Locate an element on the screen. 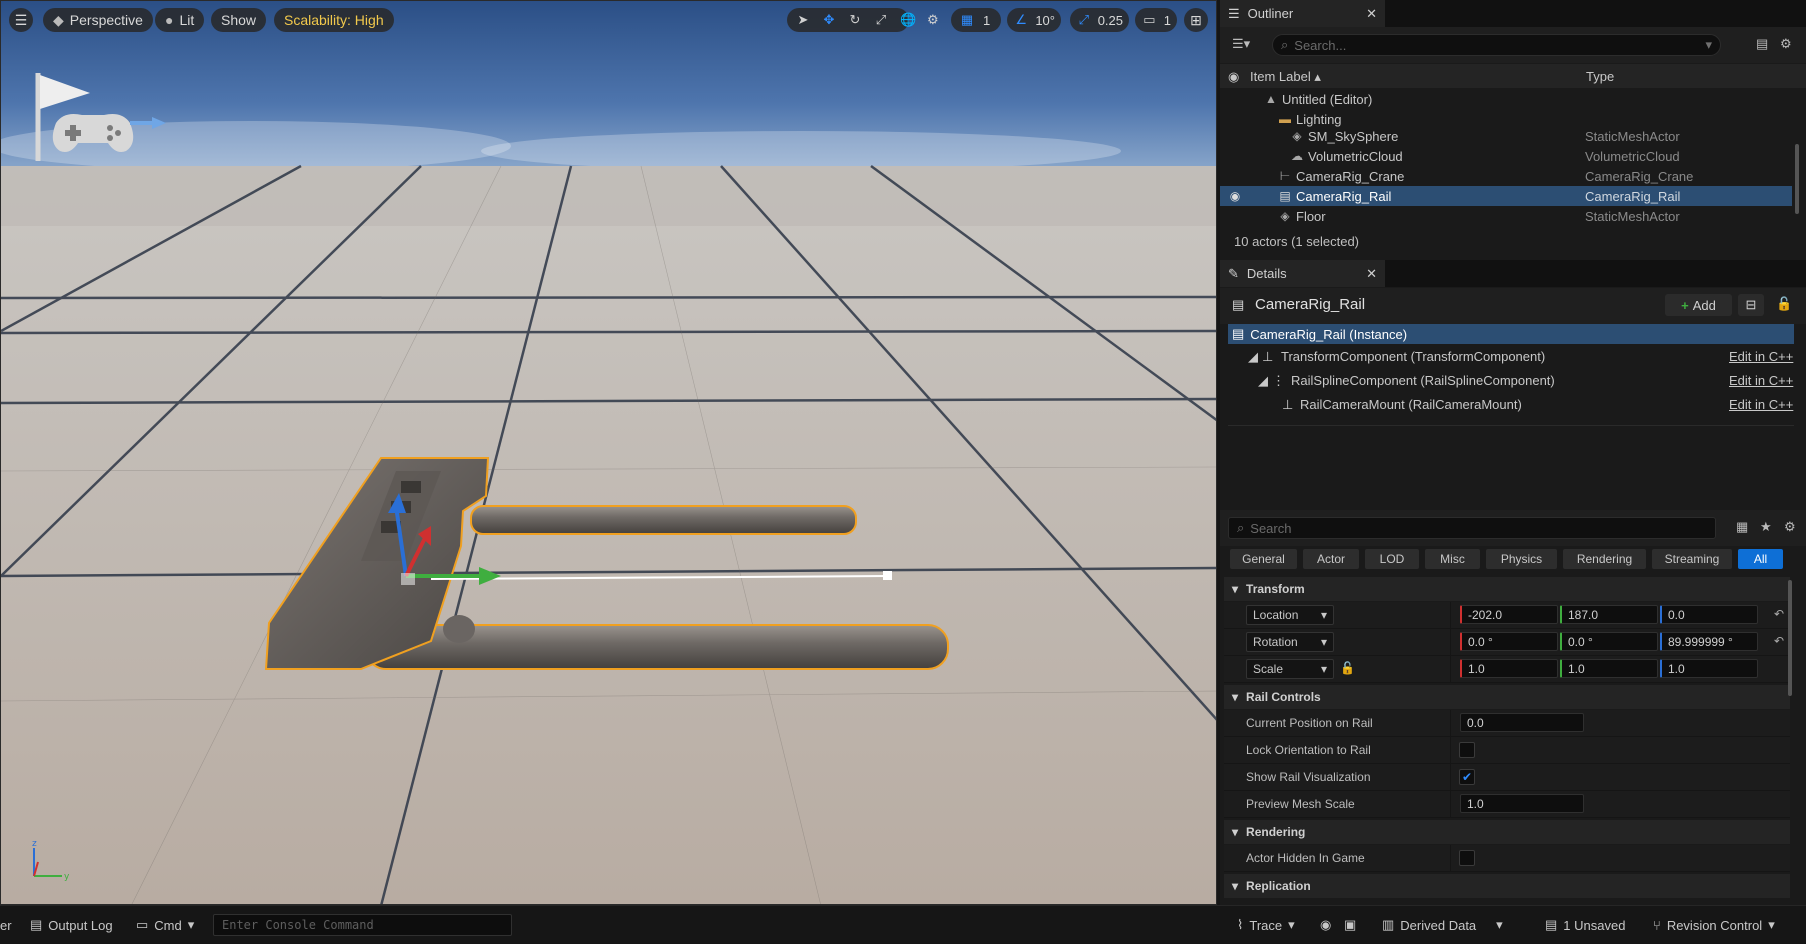  surface-snap-icon: ⚙ is located at coordinates (933, 20).